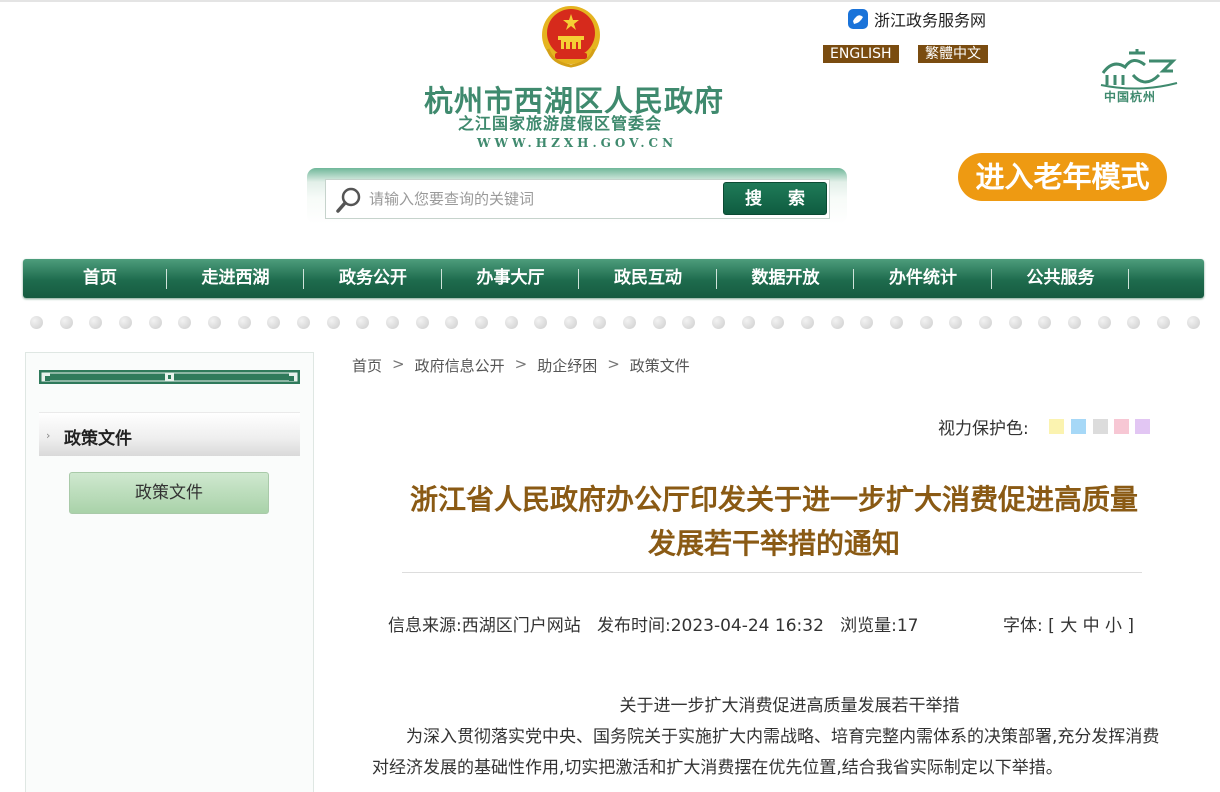 This screenshot has height=792, width=1220. I want to click on sidebar-heading: 政策文件, so click(98, 439).